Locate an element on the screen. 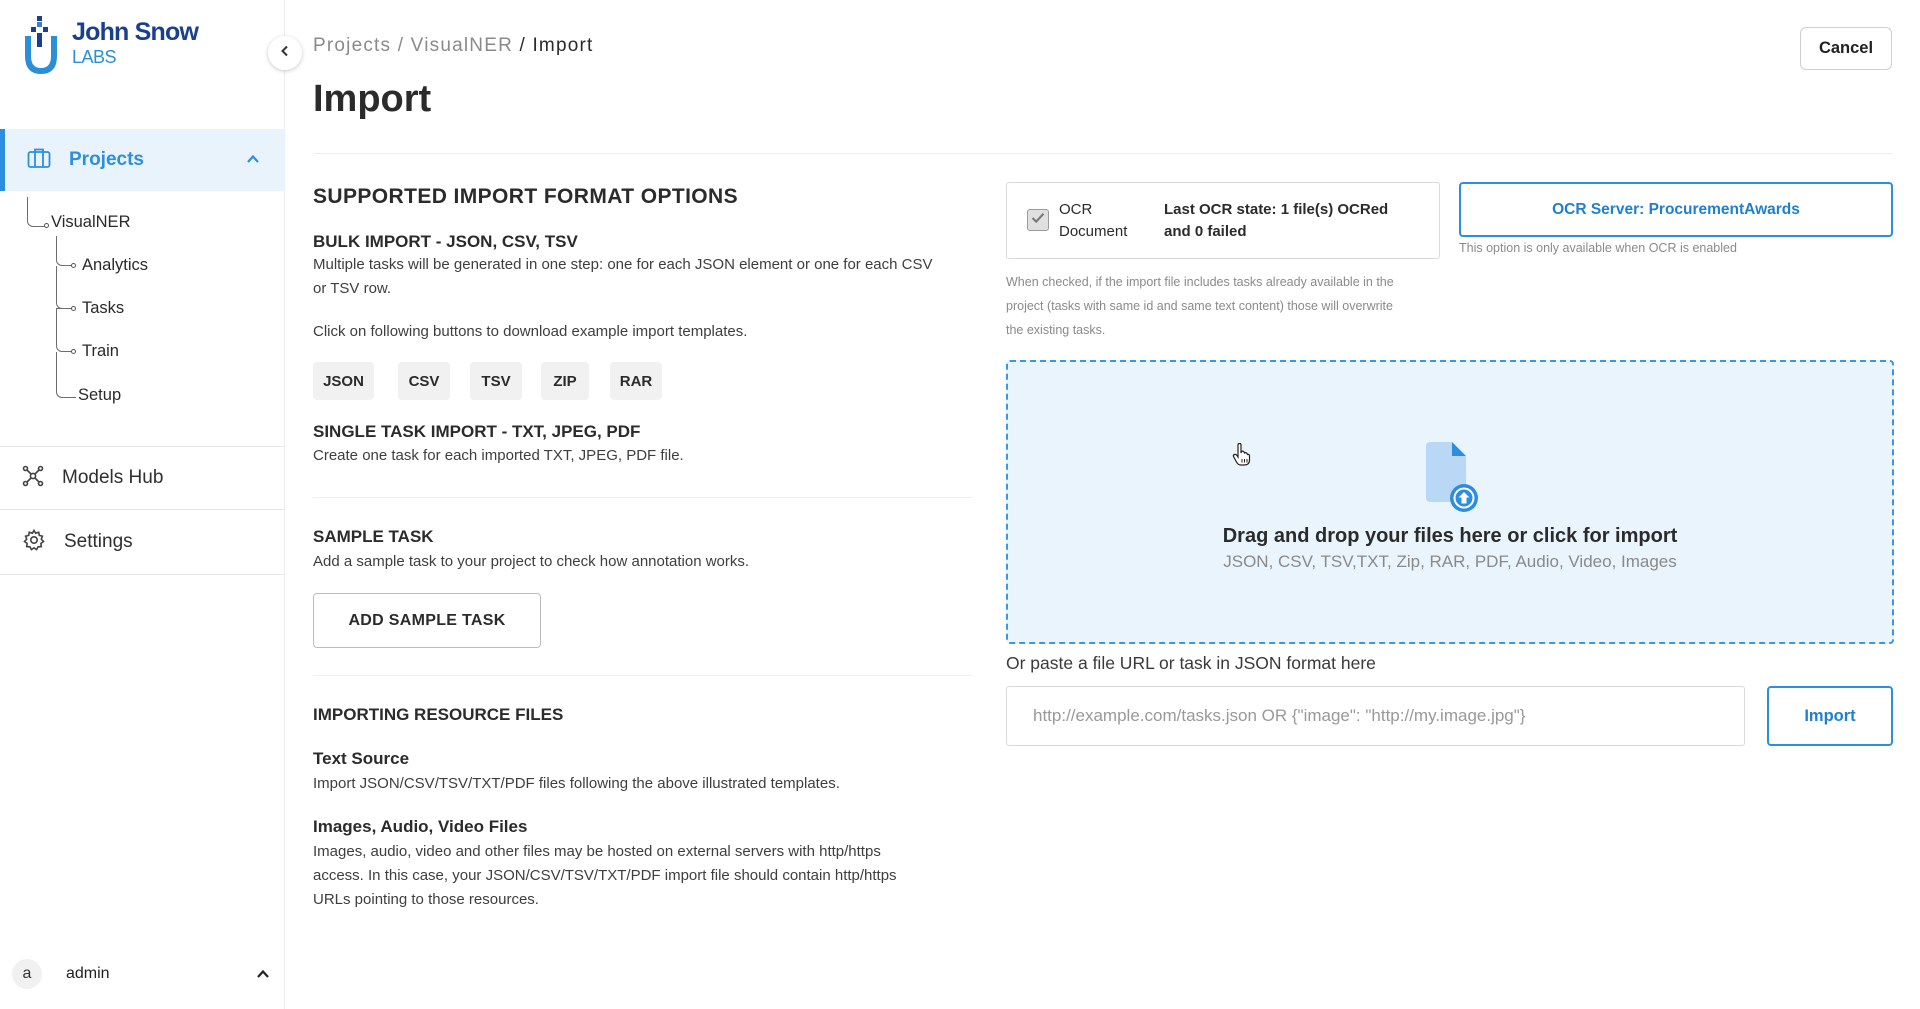  brand-logo: John Snow LABS is located at coordinates (110, 46).